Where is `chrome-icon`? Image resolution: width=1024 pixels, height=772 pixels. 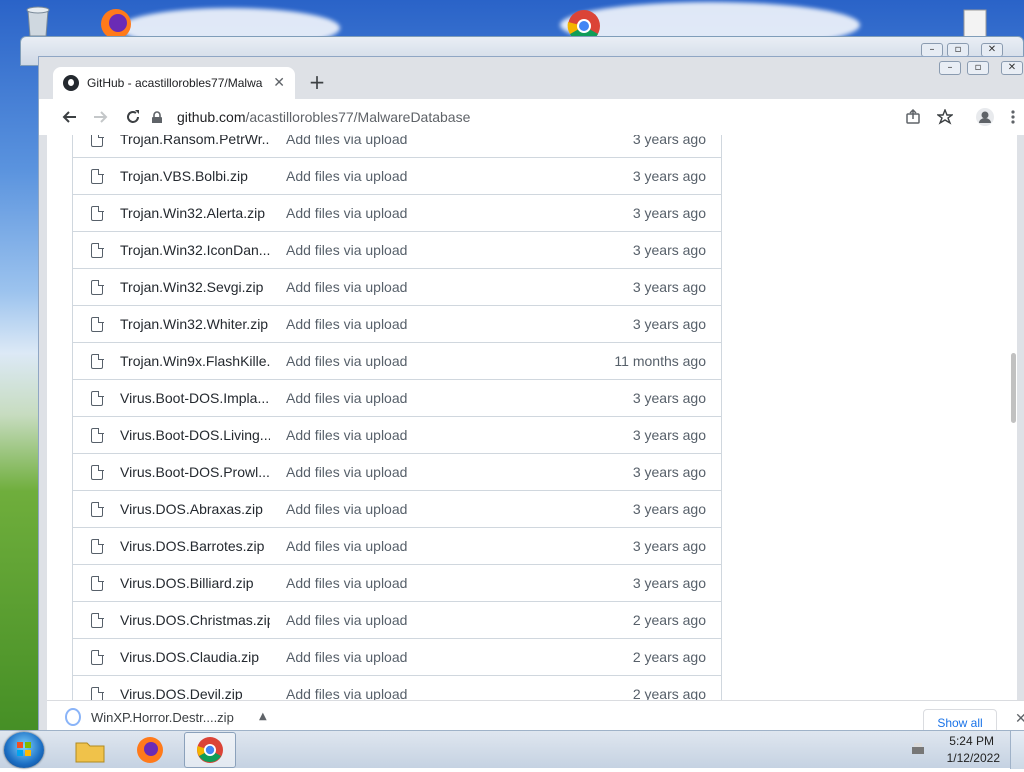
chrome-icon is located at coordinates (210, 750).